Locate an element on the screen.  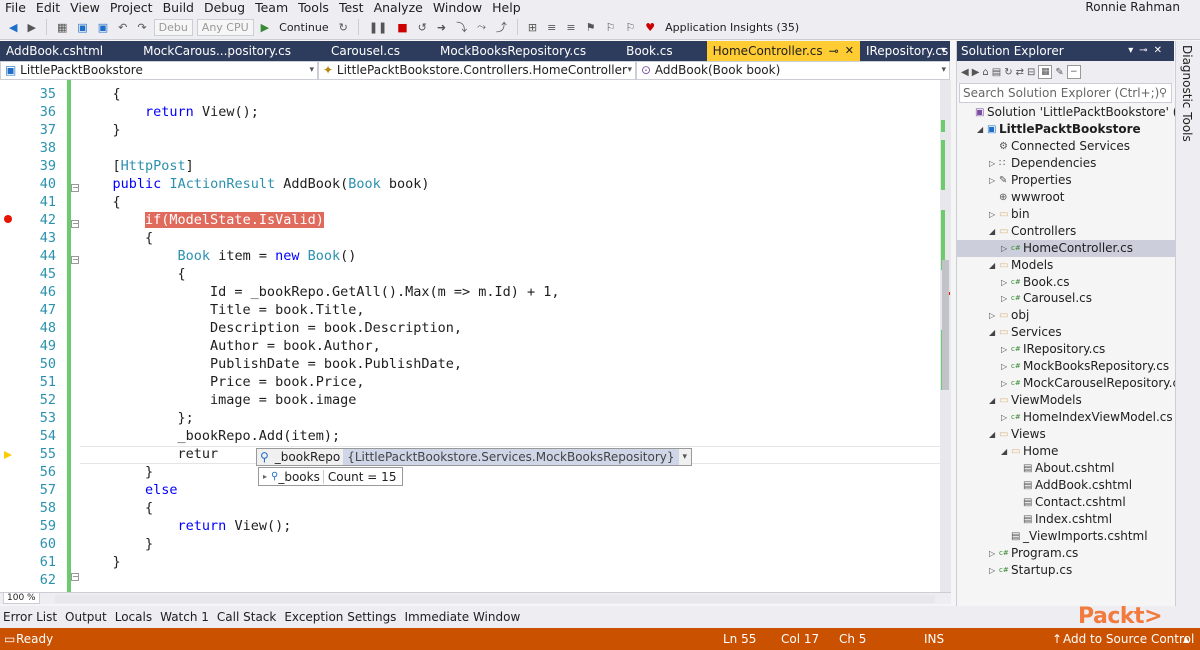
tab-locals: Locals is located at coordinates (133, 617).